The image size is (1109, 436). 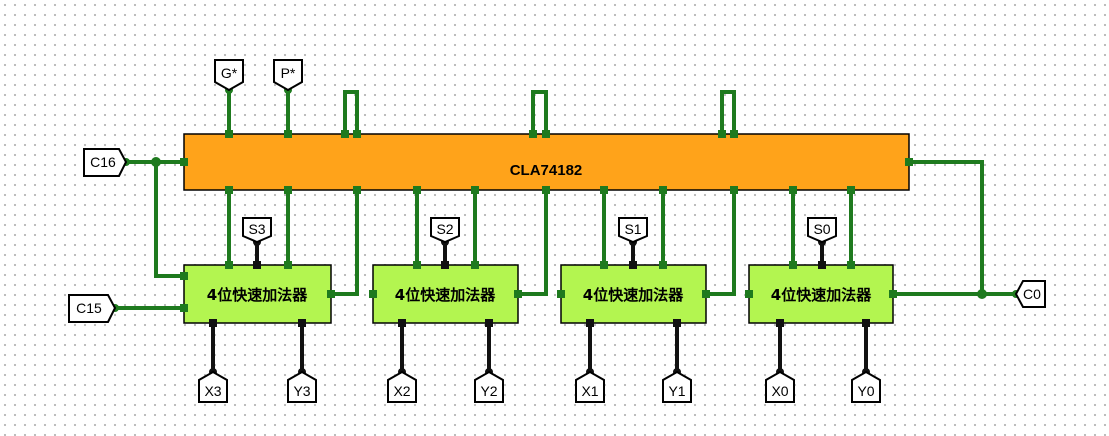 I want to click on pin-label: C16, so click(x=103, y=162).